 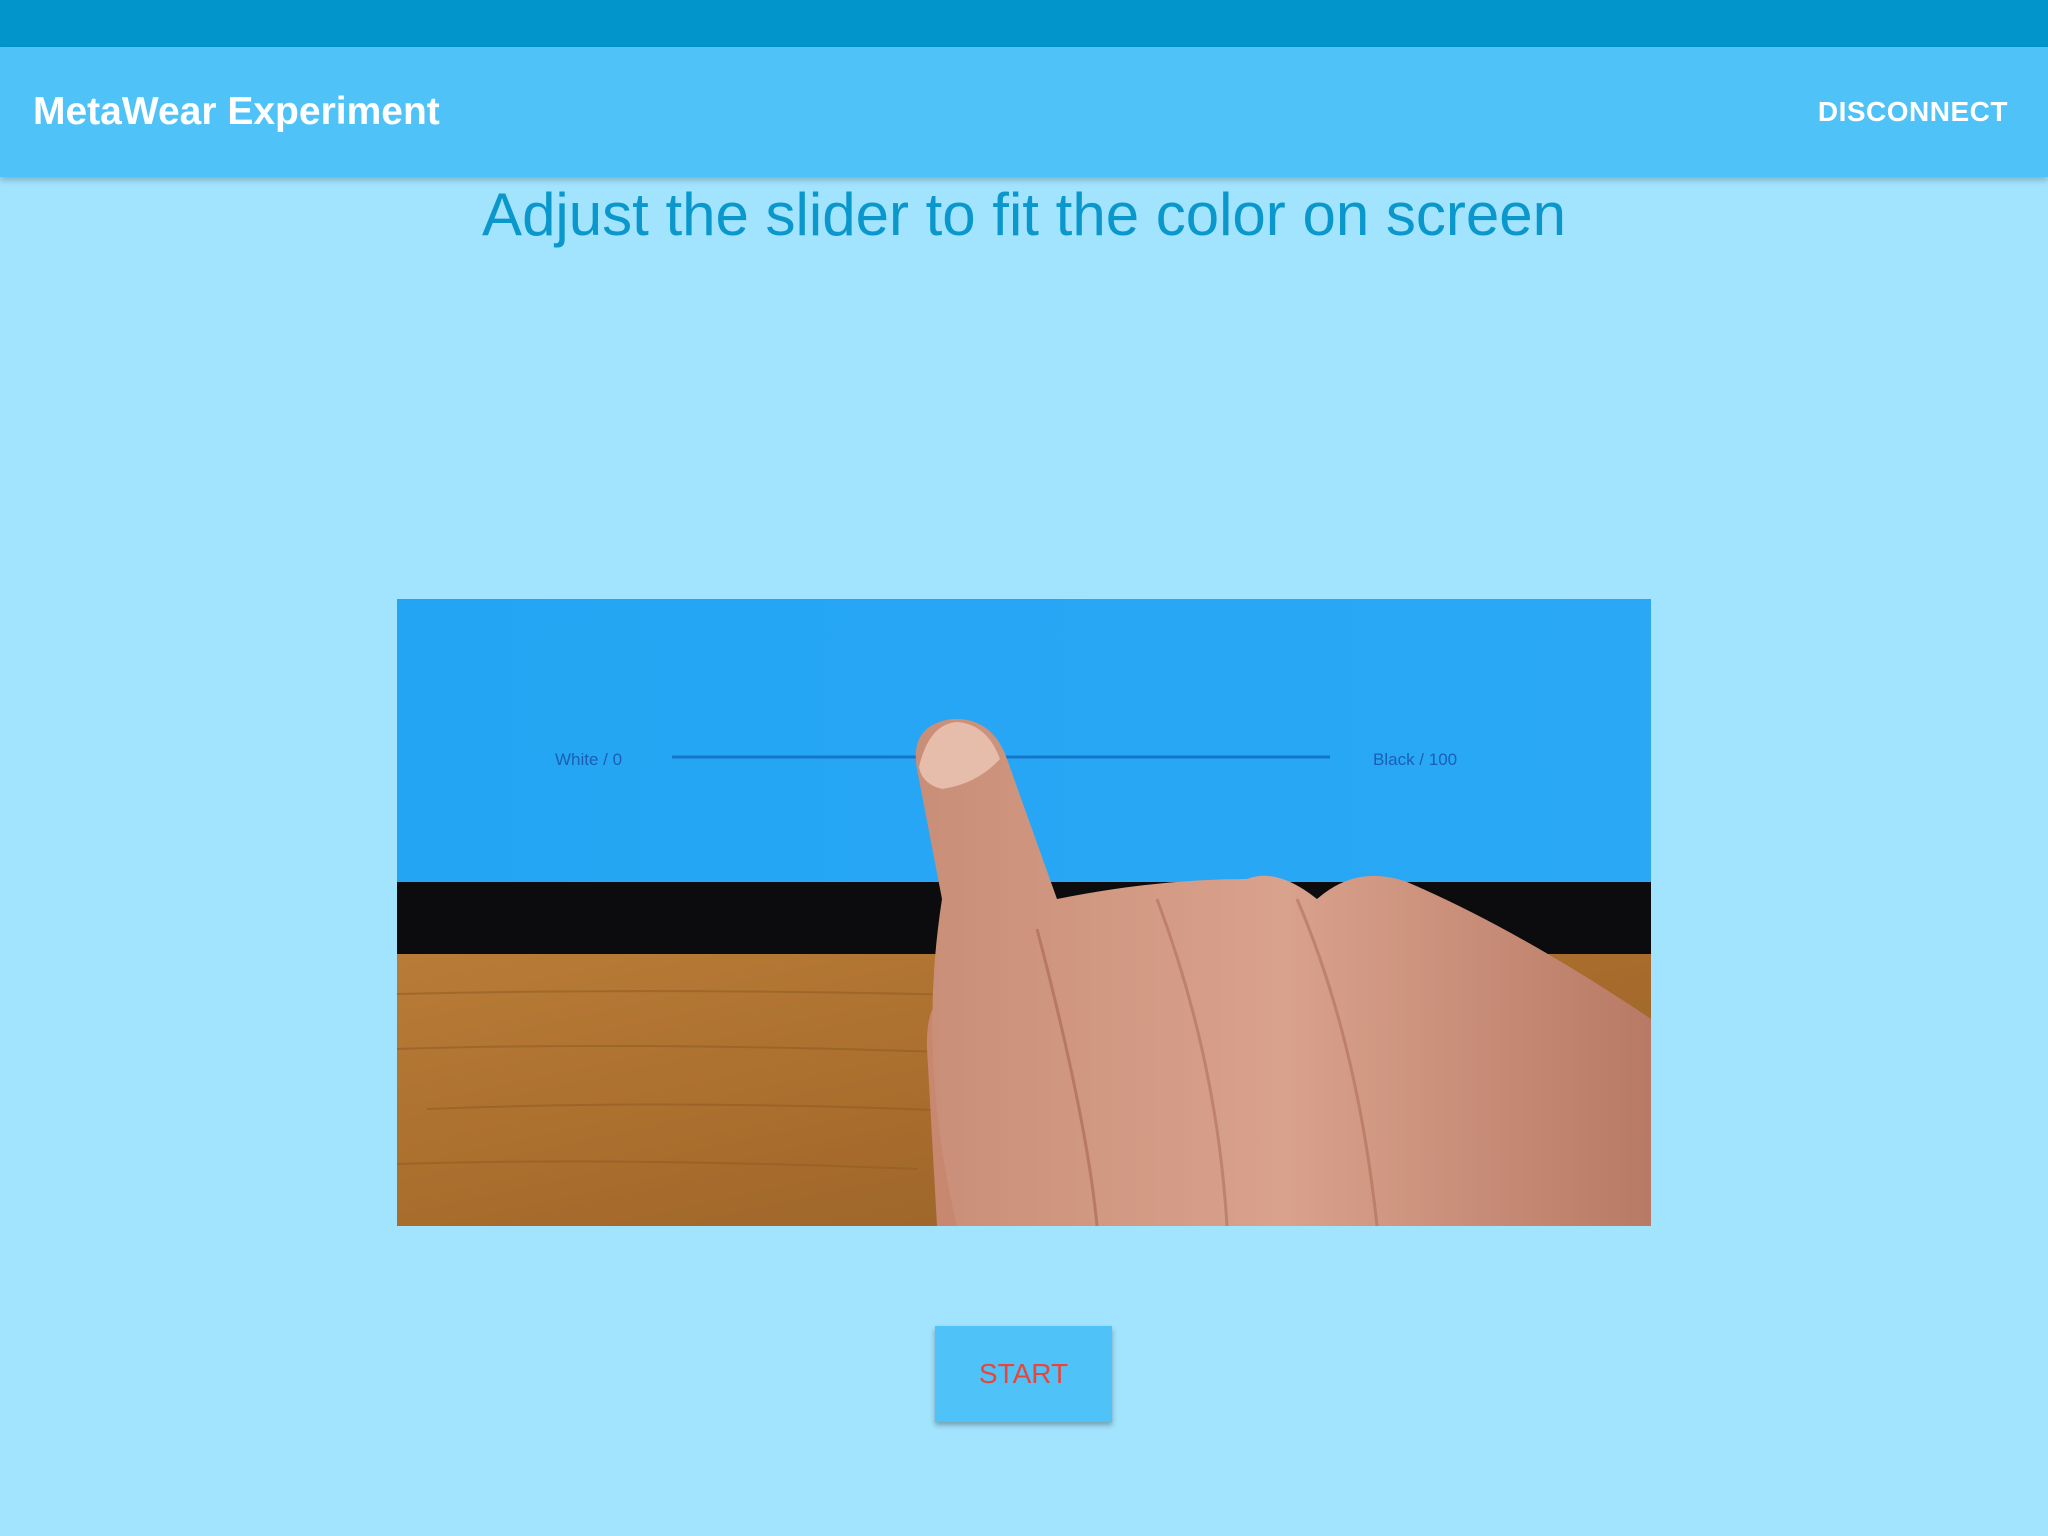 I want to click on app-title: MetaWear Experiment, so click(x=236, y=111).